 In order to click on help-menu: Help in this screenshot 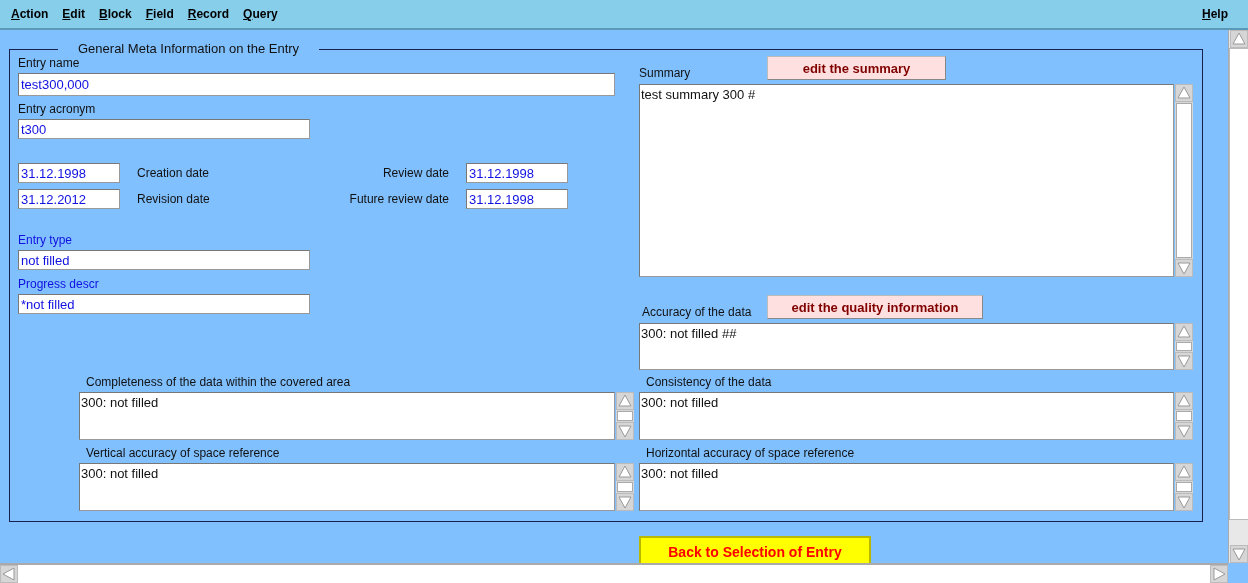, I will do `click(1215, 14)`.